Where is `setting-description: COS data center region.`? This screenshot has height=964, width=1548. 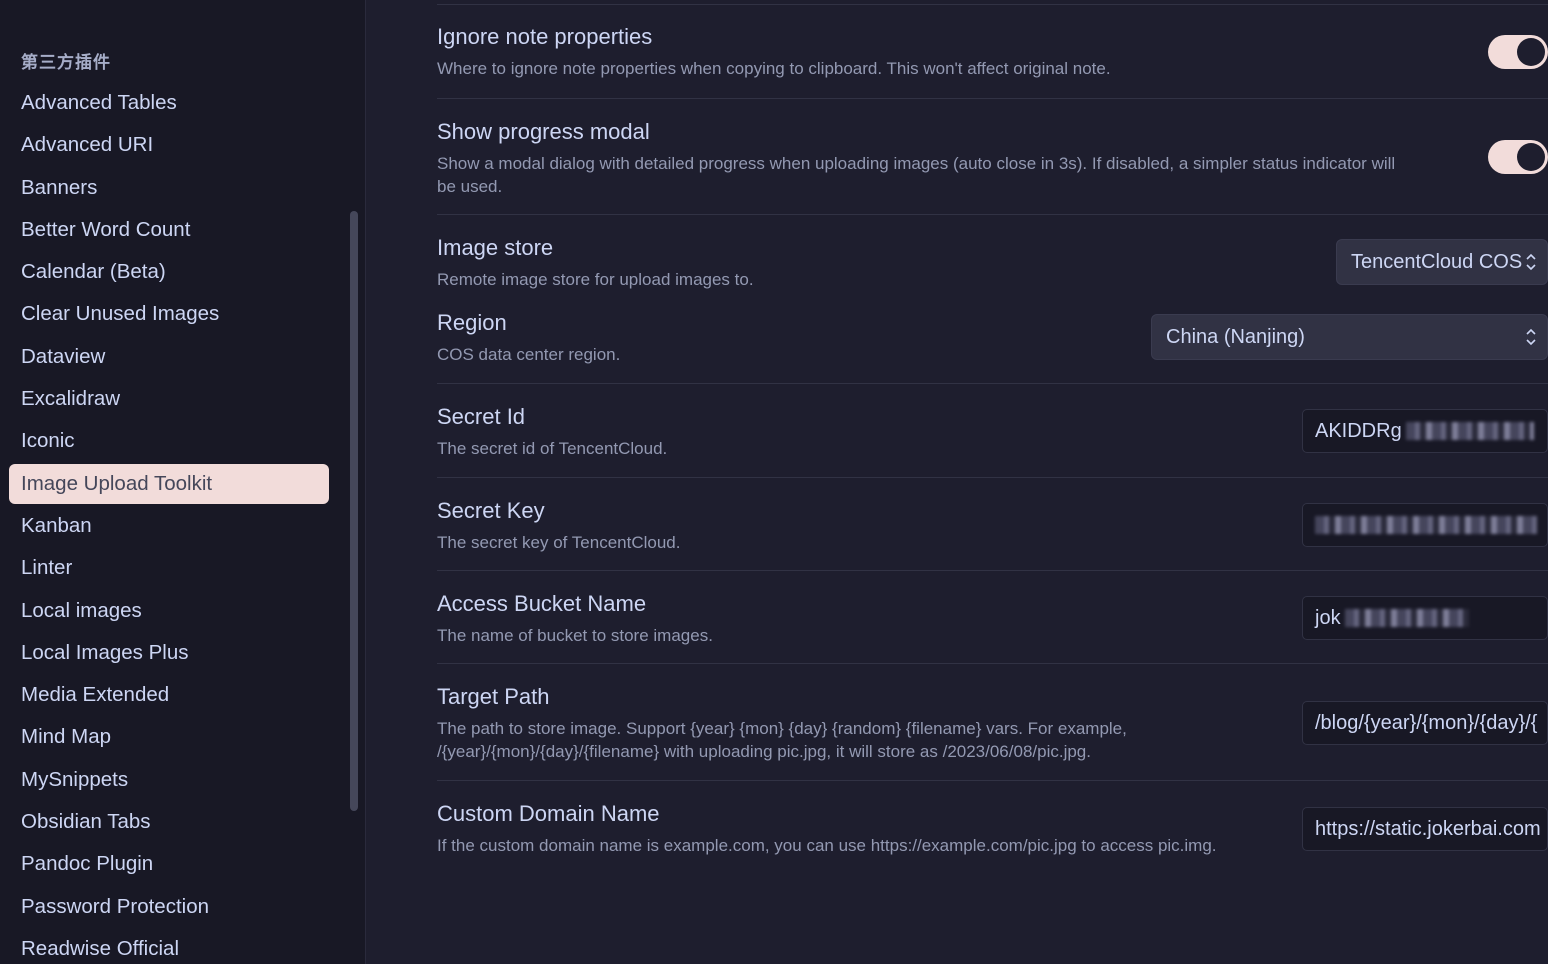
setting-description: COS data center region. is located at coordinates (529, 354).